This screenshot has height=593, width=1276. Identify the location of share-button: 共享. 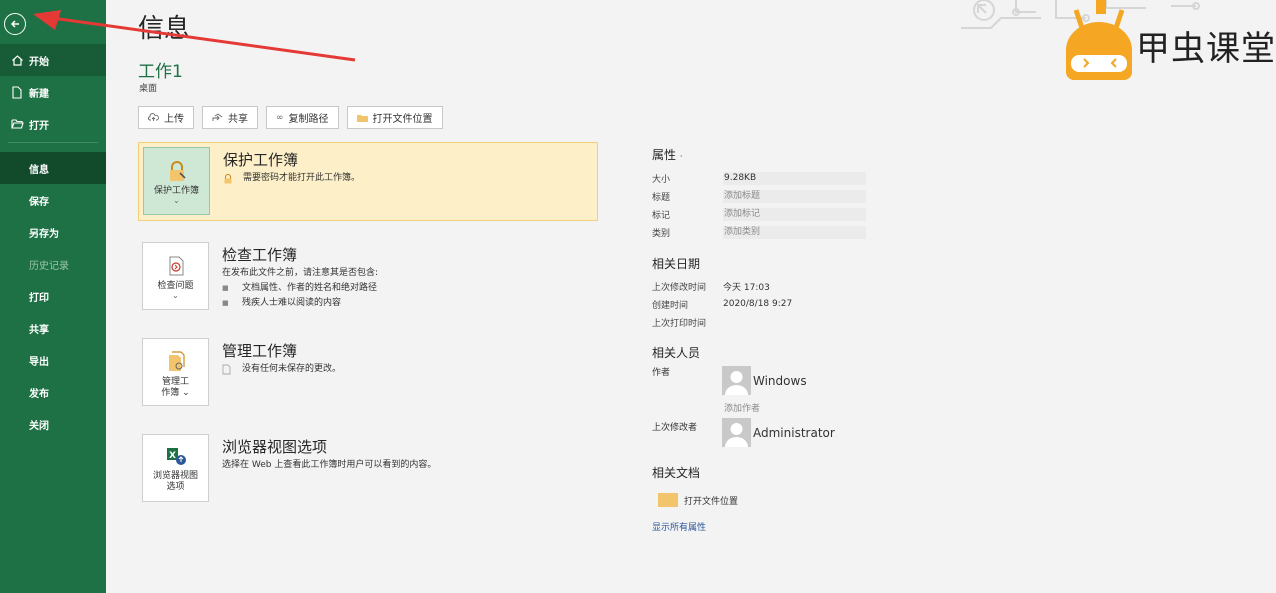
(230, 117).